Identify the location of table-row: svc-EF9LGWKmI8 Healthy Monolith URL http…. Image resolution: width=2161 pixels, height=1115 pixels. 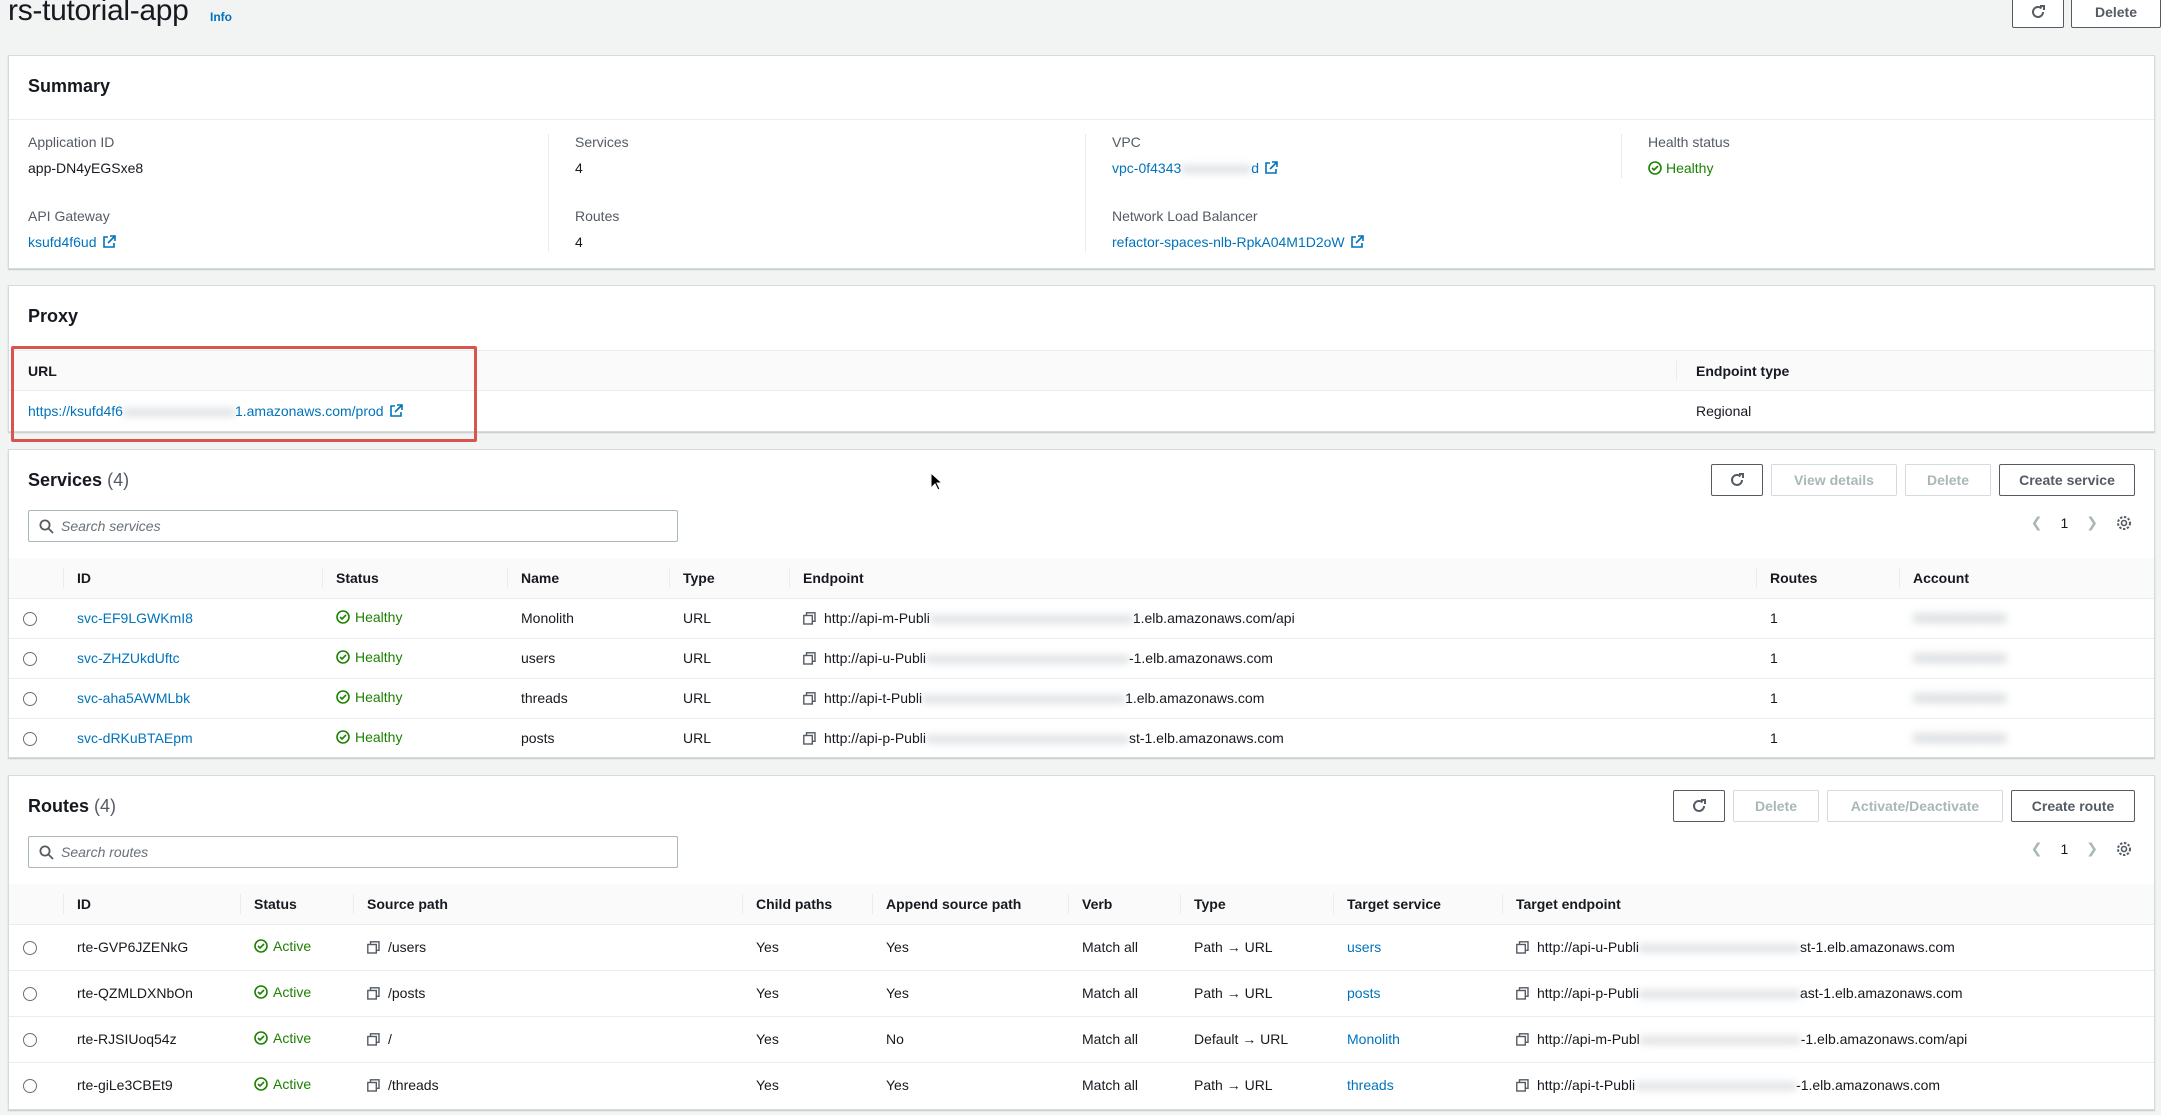
(1081, 618).